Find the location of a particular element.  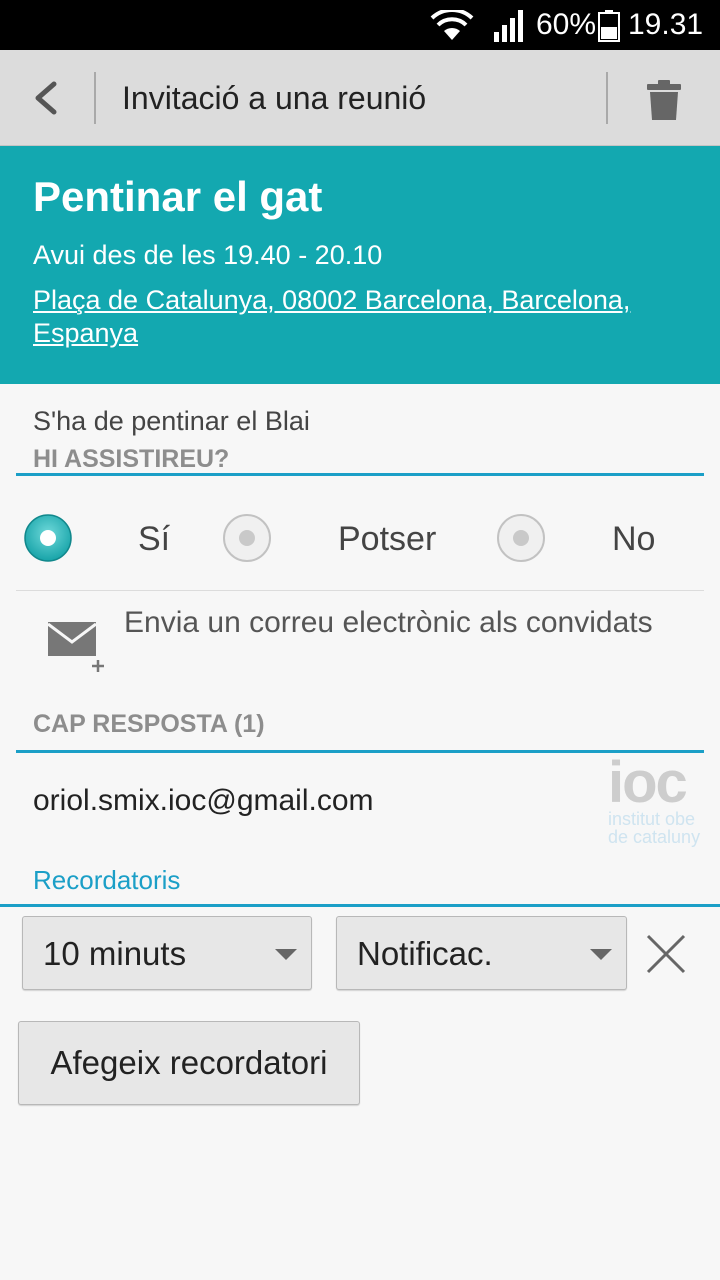

back-icon is located at coordinates (46, 98).